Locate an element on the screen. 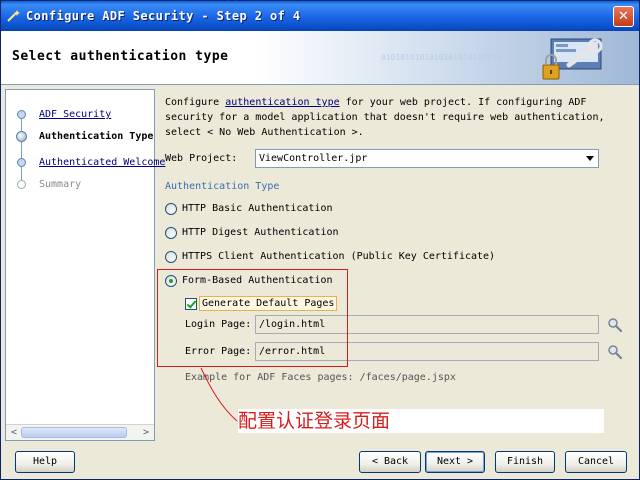 This screenshot has width=640, height=480. header-binary-decoration: 0101010101010101010101010 is located at coordinates (441, 57).